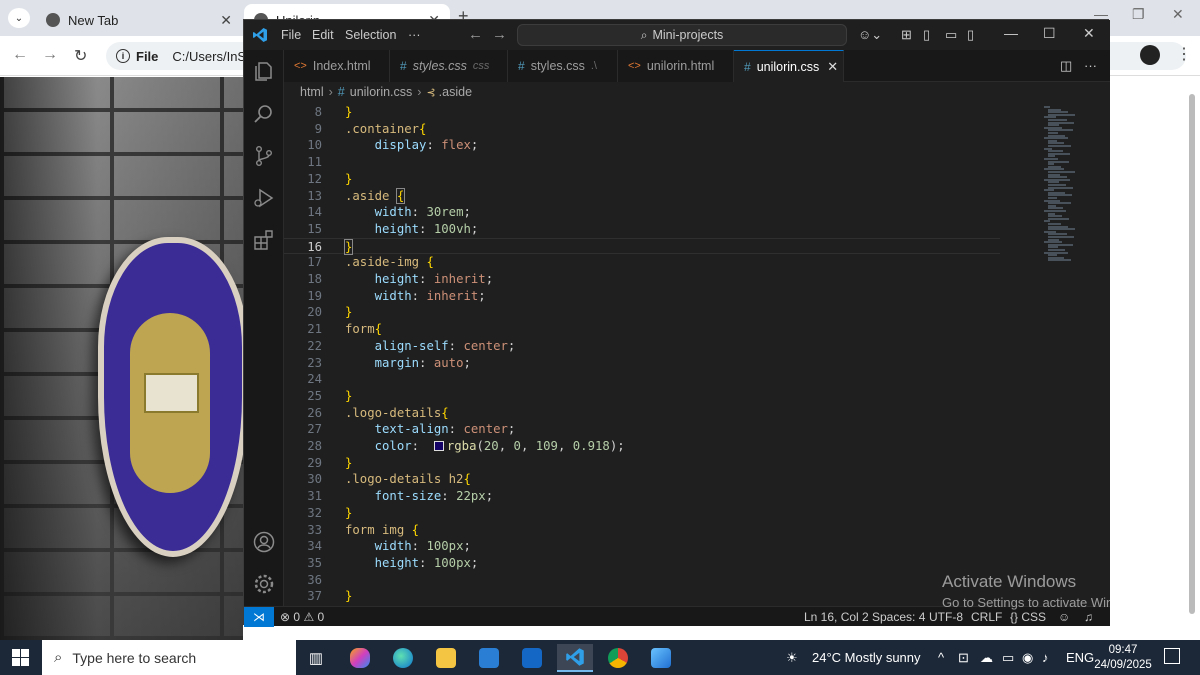 The height and width of the screenshot is (675, 1200). What do you see at coordinates (123, 56) in the screenshot?
I see `info-icon: i` at bounding box center [123, 56].